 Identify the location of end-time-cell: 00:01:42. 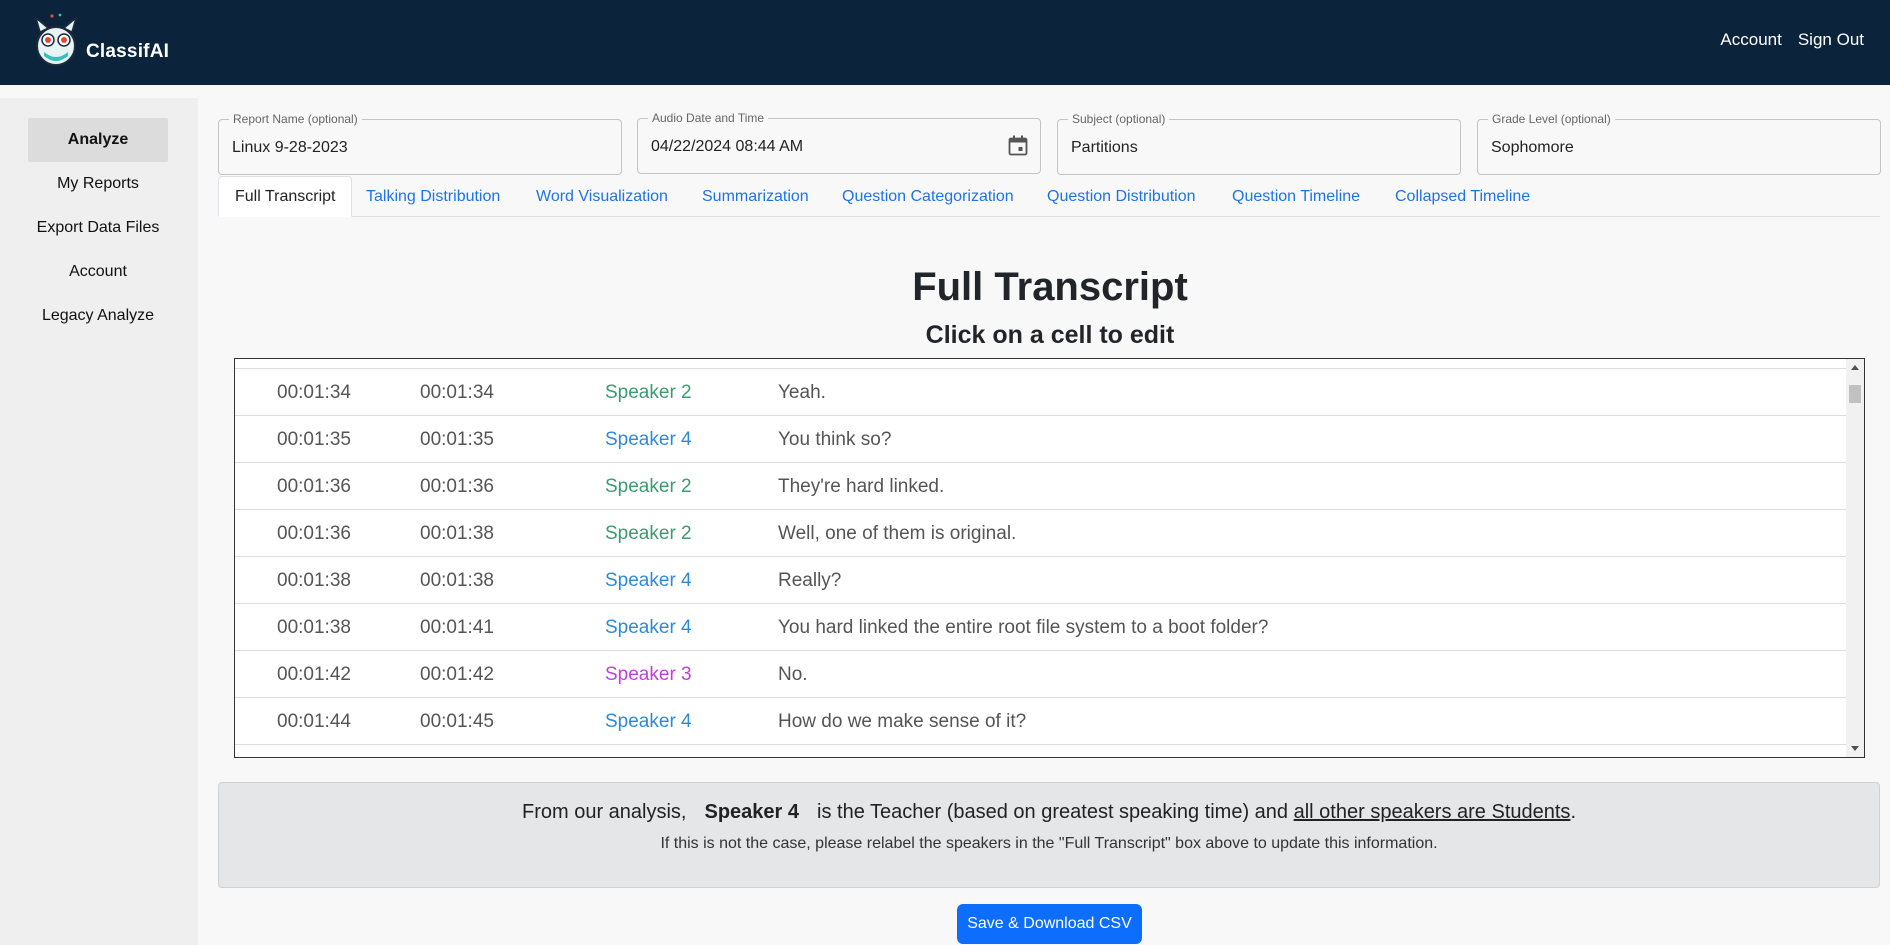
(457, 675).